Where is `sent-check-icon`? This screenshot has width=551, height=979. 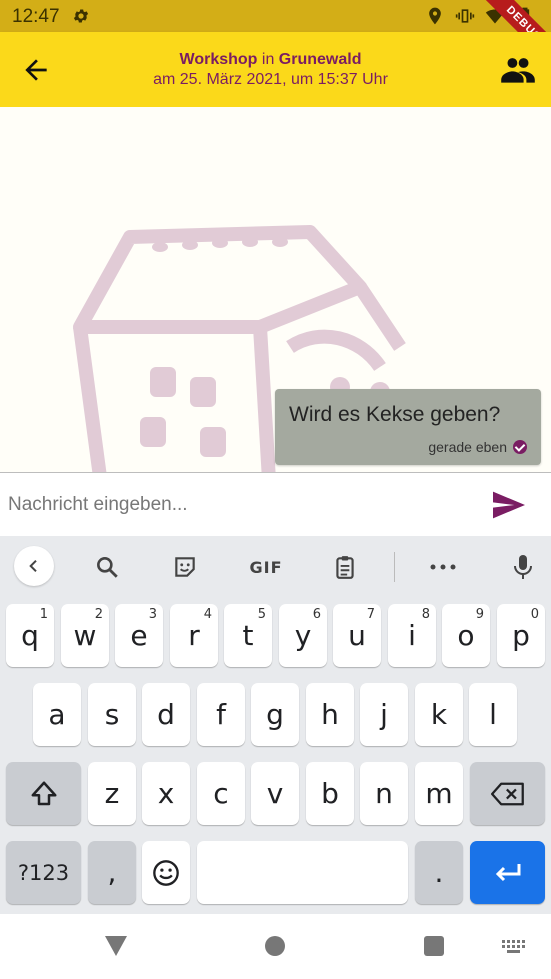 sent-check-icon is located at coordinates (520, 447).